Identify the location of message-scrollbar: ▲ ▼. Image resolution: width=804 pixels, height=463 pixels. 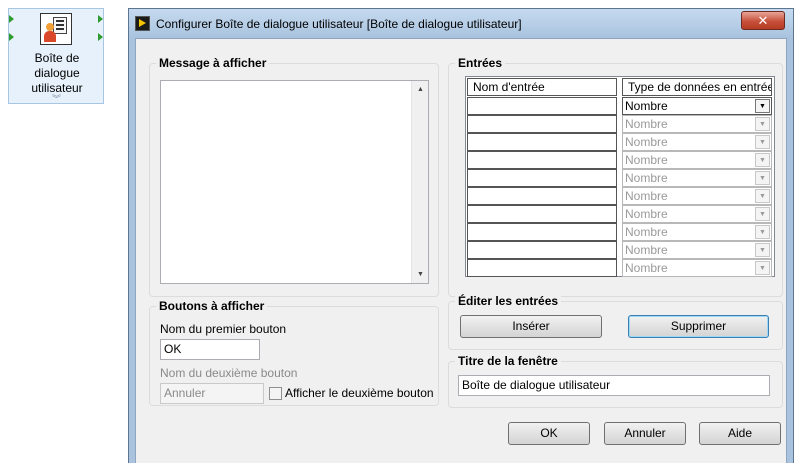
(419, 182).